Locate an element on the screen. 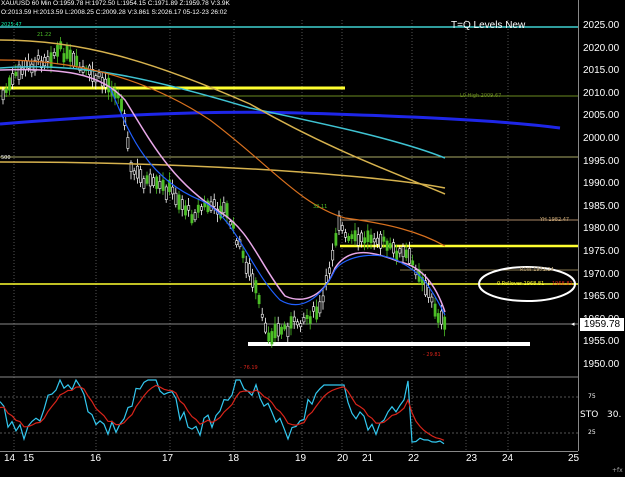 This screenshot has height=477, width=625. price-tick: 1970.00 is located at coordinates (601, 274).